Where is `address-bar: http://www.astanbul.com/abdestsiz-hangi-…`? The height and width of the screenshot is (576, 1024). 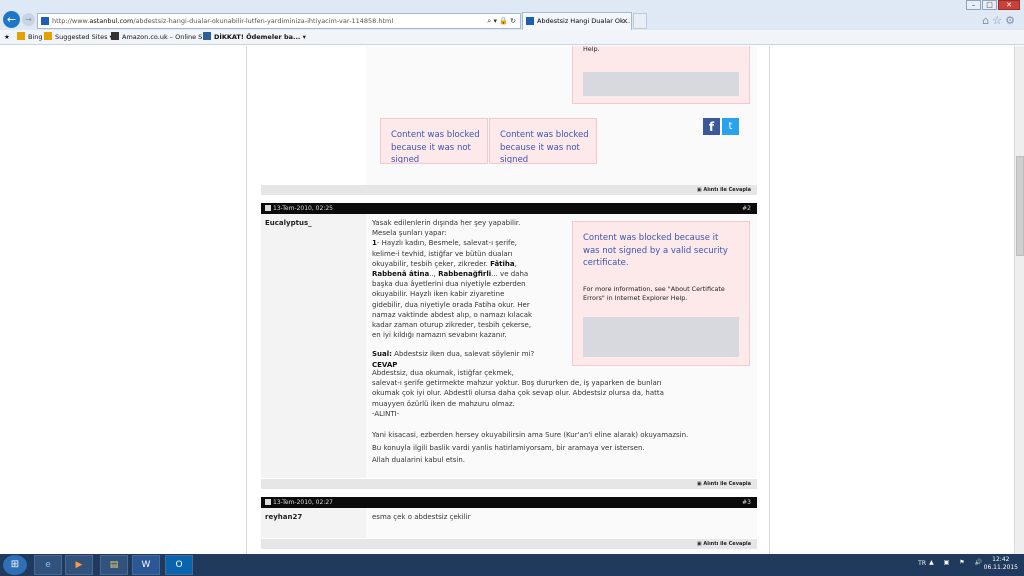 address-bar: http://www.astanbul.com/abdestsiz-hangi-… is located at coordinates (279, 21).